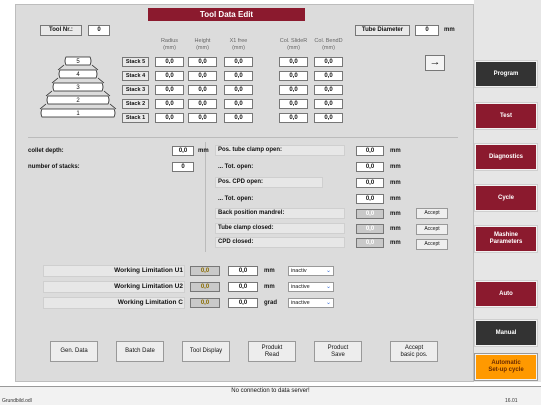 This screenshot has width=541, height=405. Describe the element at coordinates (251, 213) in the screenshot. I see `back-position-mandrel-label: Back position mandrel:` at that location.